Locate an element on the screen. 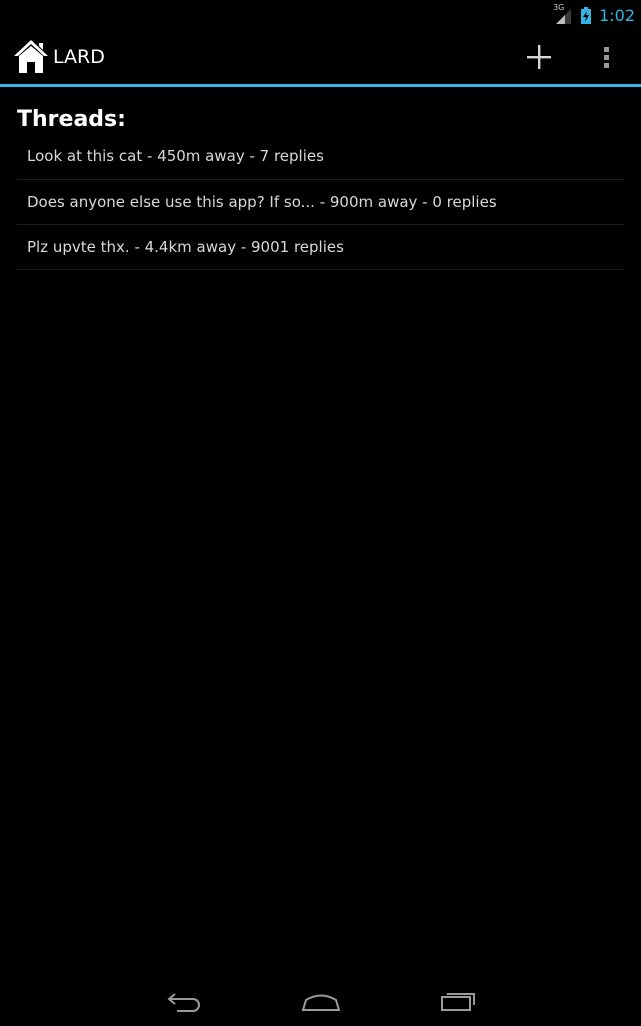 The height and width of the screenshot is (1026, 641). add-icon is located at coordinates (539, 57).